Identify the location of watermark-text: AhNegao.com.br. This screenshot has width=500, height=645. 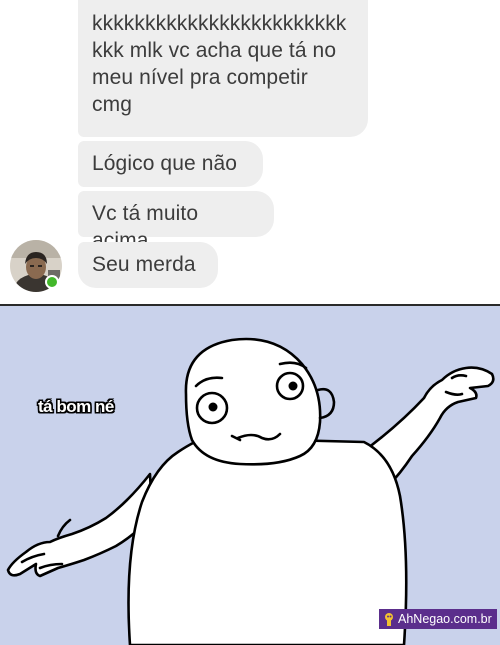
(445, 619).